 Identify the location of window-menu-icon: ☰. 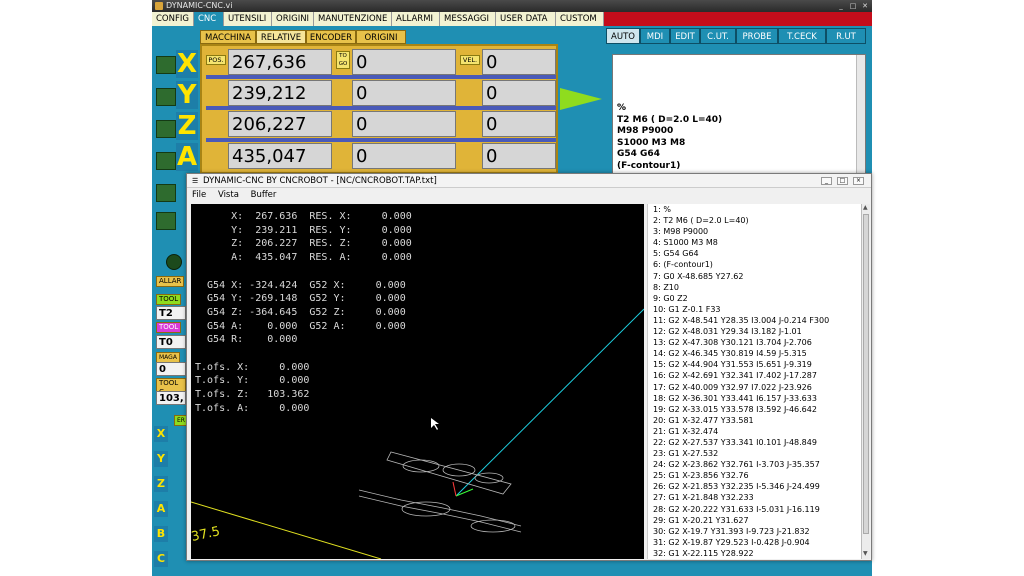
(195, 181).